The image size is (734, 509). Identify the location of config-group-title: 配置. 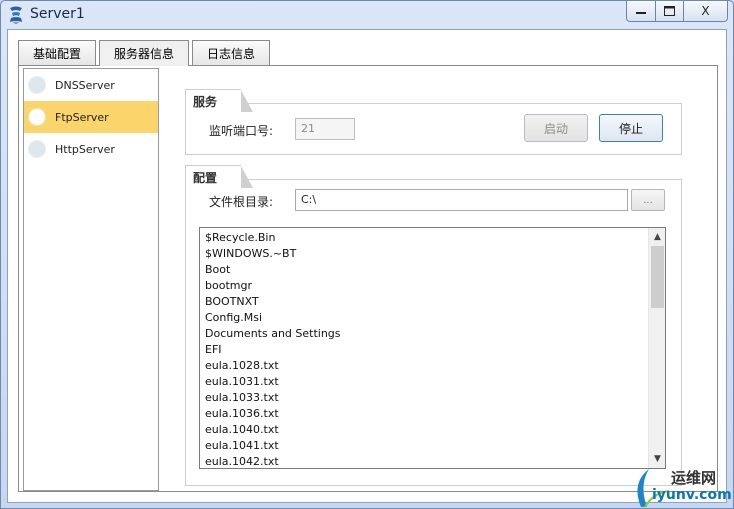
(205, 178).